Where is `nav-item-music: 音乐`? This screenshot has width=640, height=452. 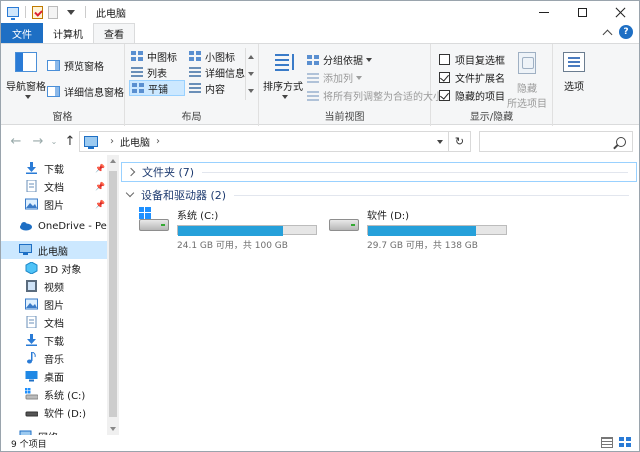 nav-item-music: 音乐 is located at coordinates (54, 358).